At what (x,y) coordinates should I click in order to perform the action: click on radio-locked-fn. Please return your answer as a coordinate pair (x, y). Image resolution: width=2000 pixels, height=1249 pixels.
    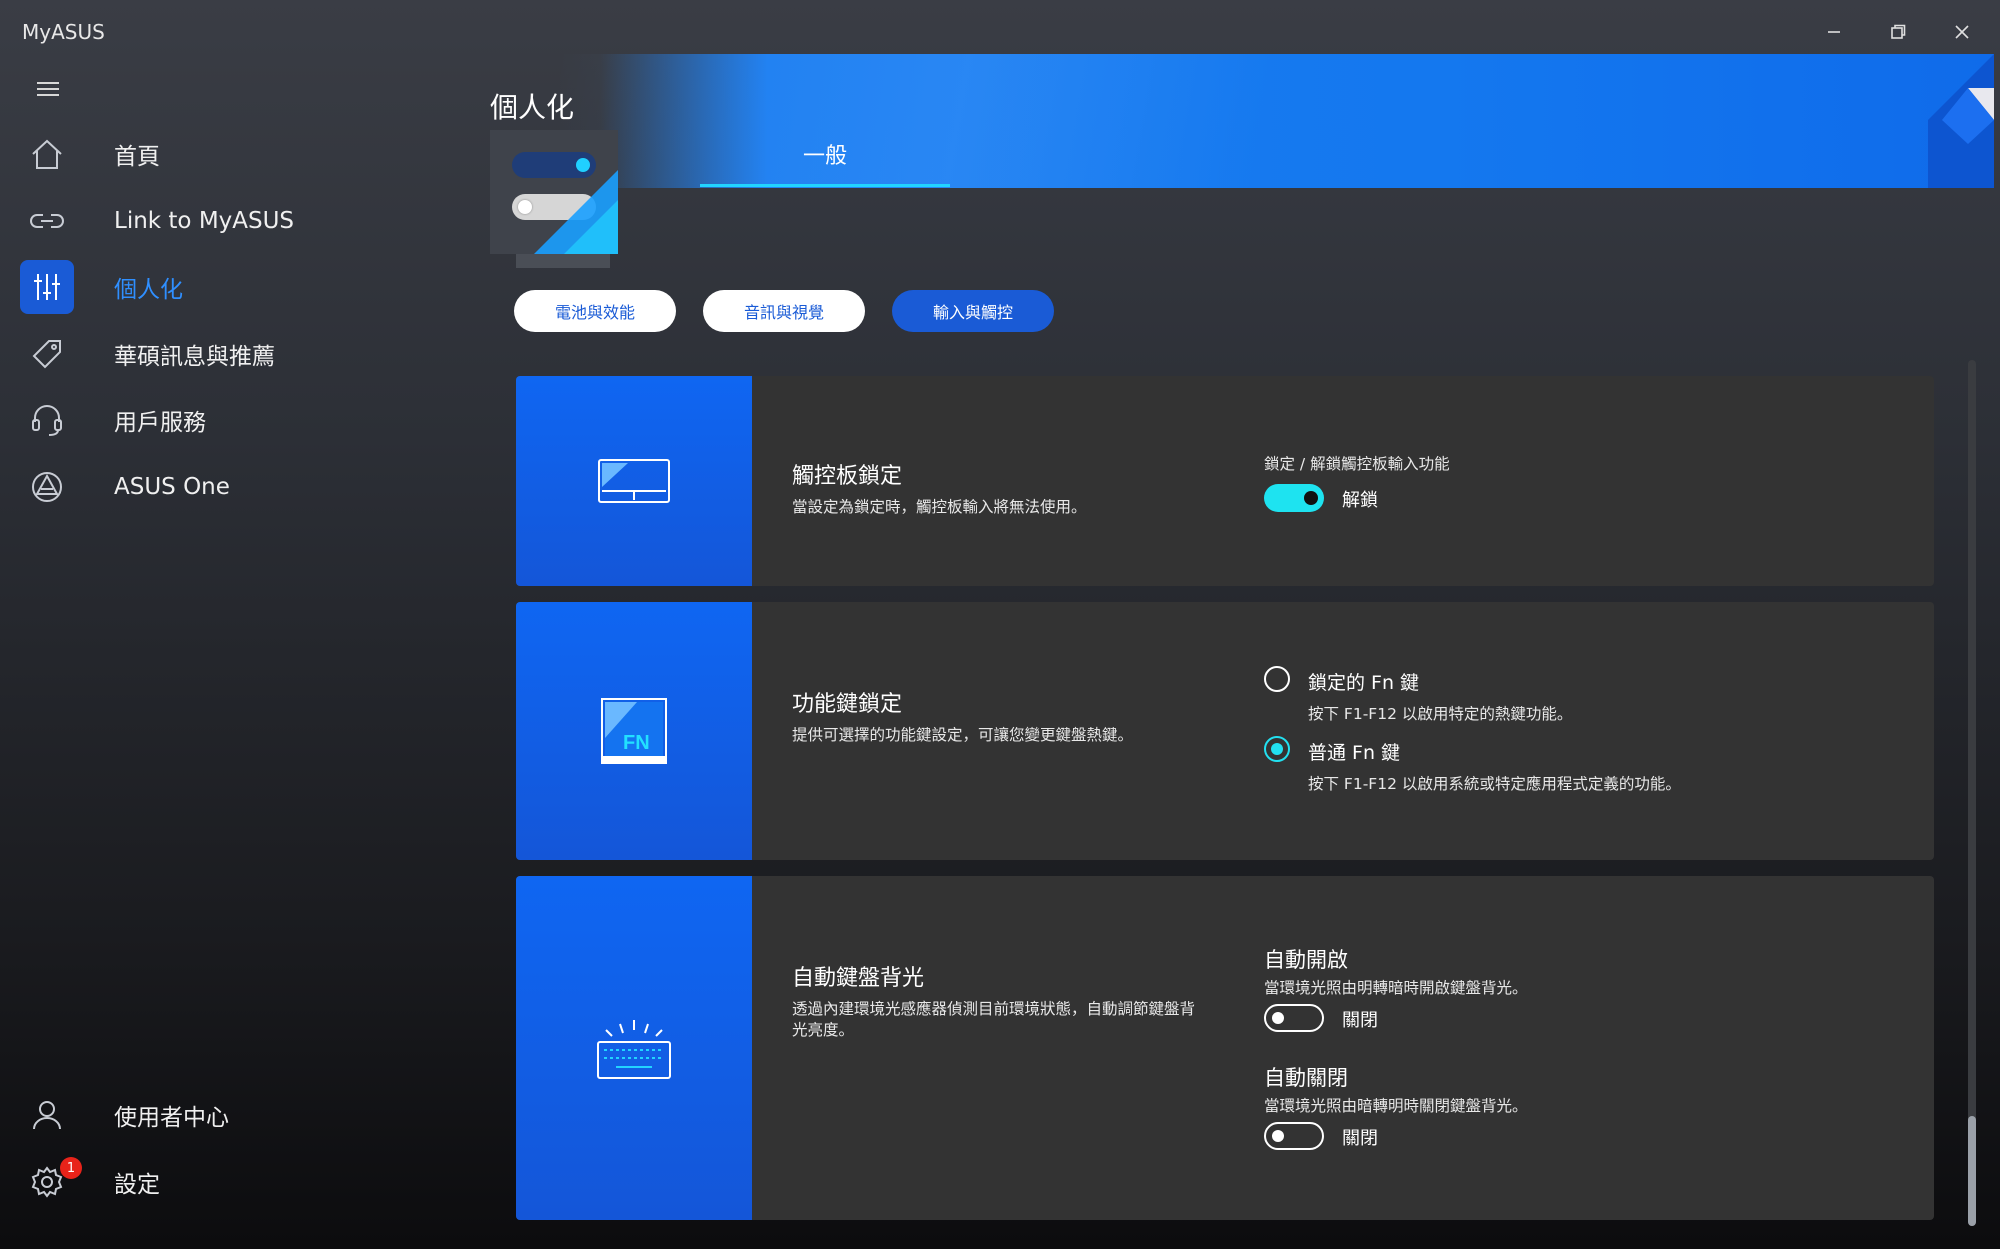
    Looking at the image, I should click on (1277, 679).